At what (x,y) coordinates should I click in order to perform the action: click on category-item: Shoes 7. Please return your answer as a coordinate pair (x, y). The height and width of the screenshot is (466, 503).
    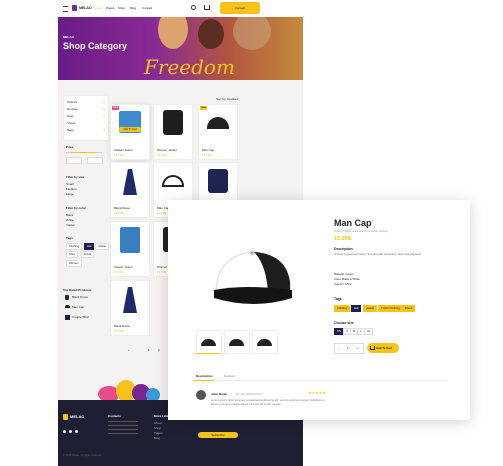
    Looking at the image, I should click on (86, 123).